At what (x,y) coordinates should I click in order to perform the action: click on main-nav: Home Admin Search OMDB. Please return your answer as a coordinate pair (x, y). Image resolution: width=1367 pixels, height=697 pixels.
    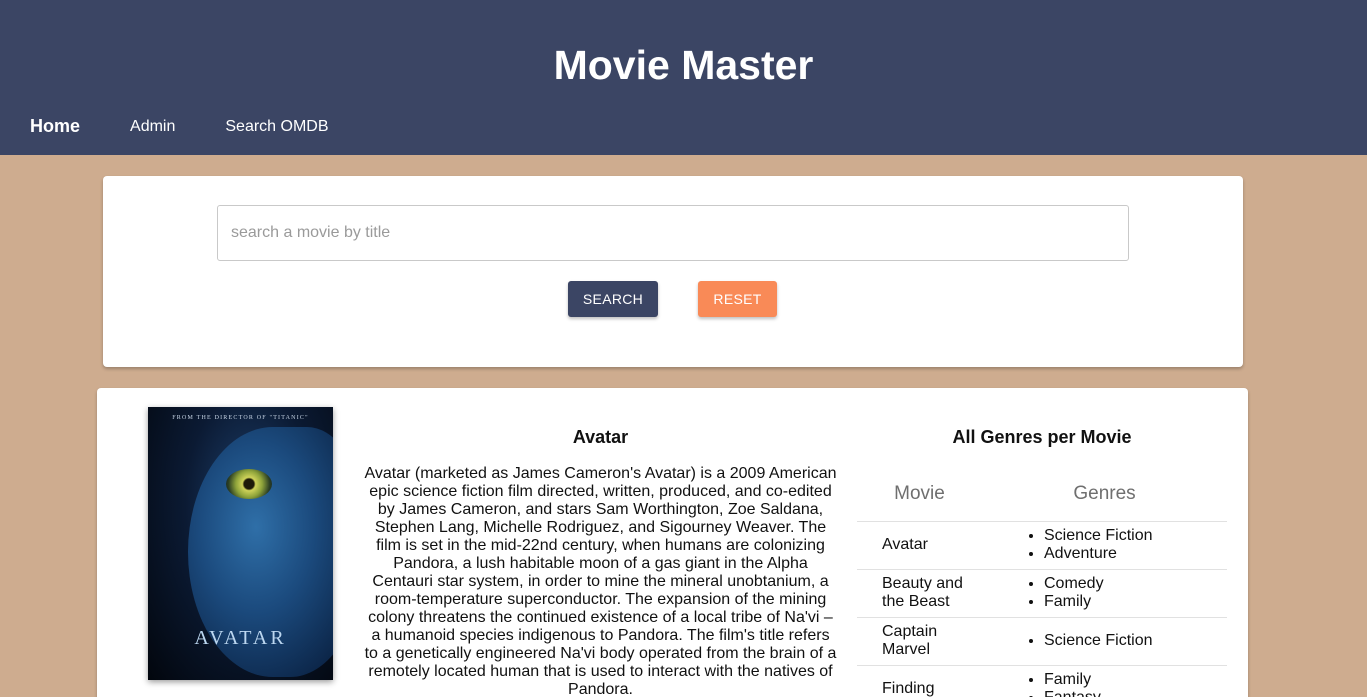
    Looking at the image, I should click on (204, 126).